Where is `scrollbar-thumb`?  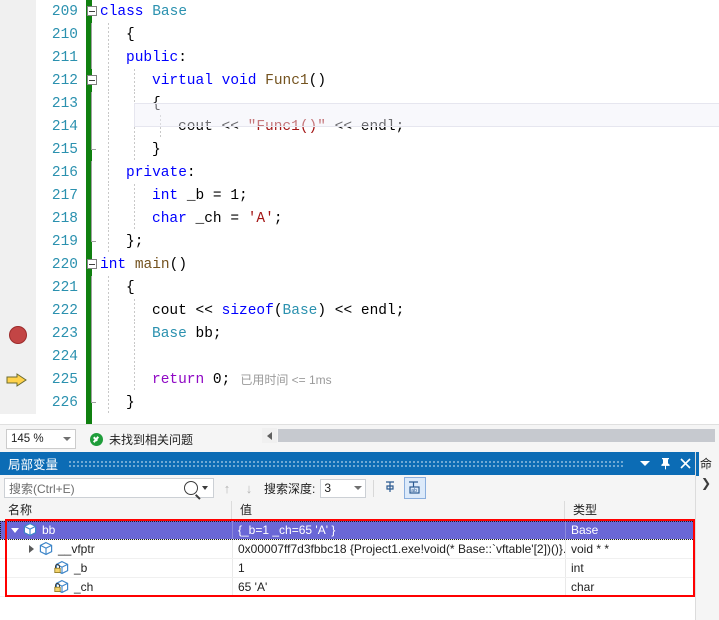
scrollbar-thumb is located at coordinates (496, 435).